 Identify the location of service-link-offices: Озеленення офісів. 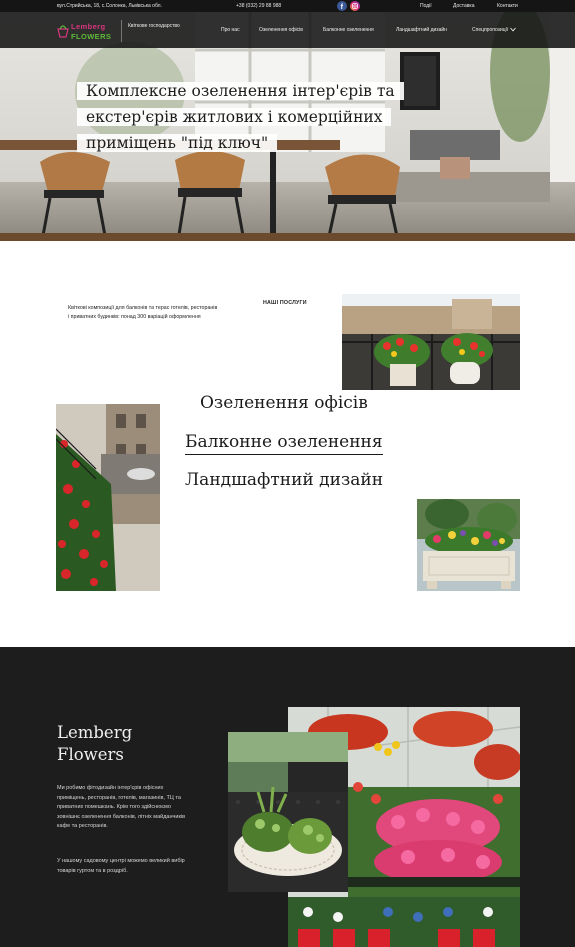
(284, 403).